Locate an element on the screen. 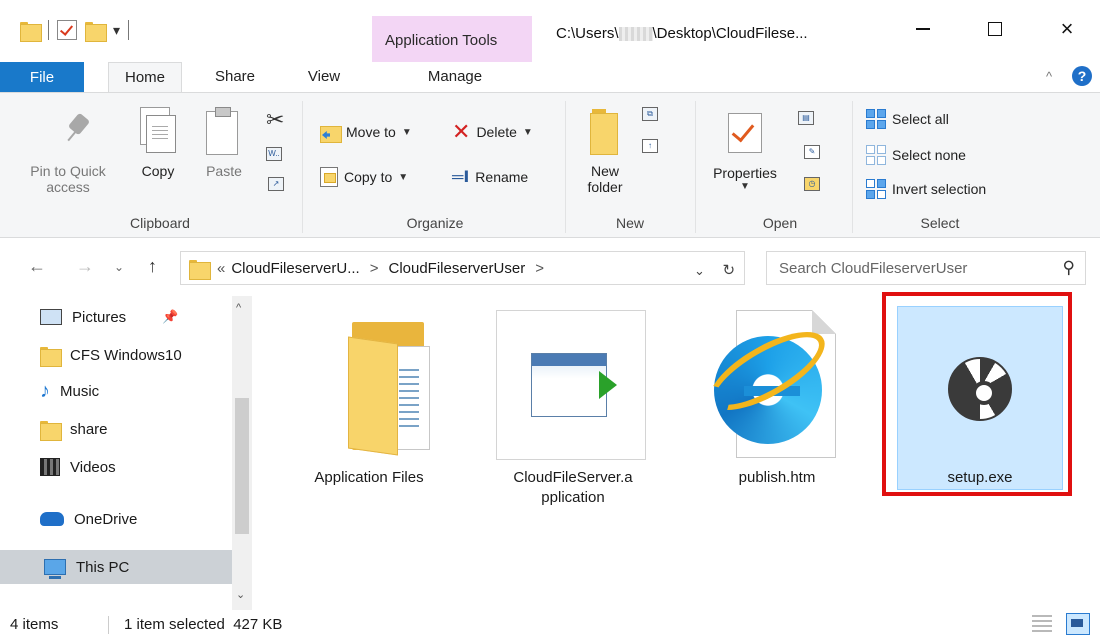  tab-view: View is located at coordinates (324, 77).